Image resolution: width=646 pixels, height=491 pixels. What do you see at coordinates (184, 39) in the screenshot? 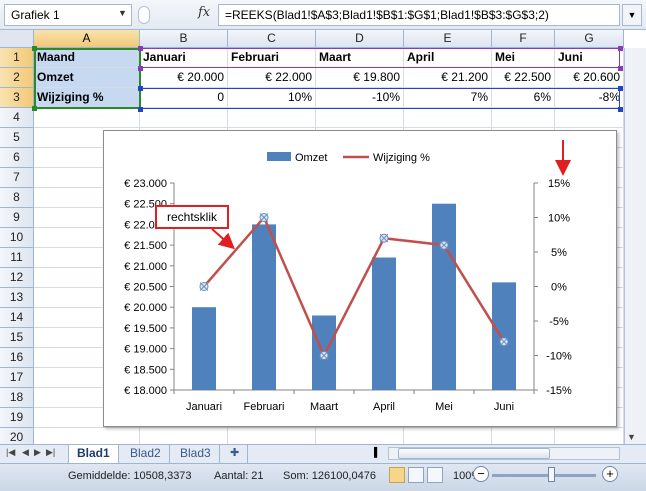
I see `column-header-b: B` at bounding box center [184, 39].